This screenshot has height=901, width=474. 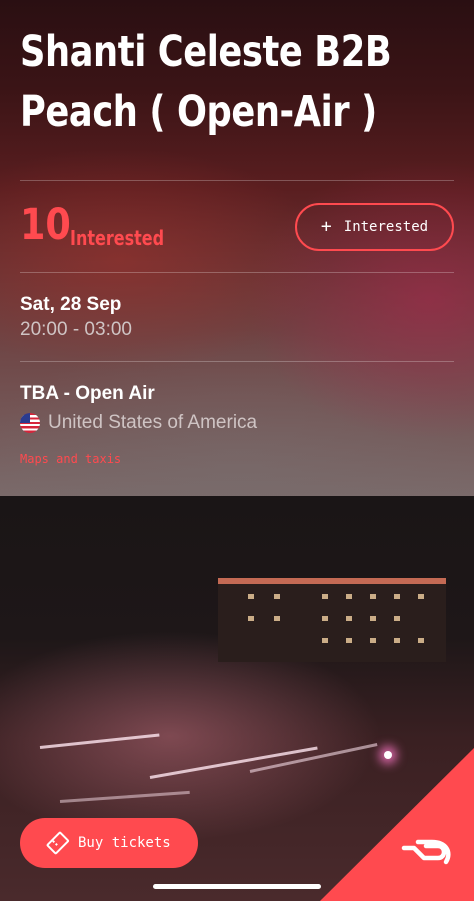 What do you see at coordinates (237, 886) in the screenshot?
I see `home-indicator` at bounding box center [237, 886].